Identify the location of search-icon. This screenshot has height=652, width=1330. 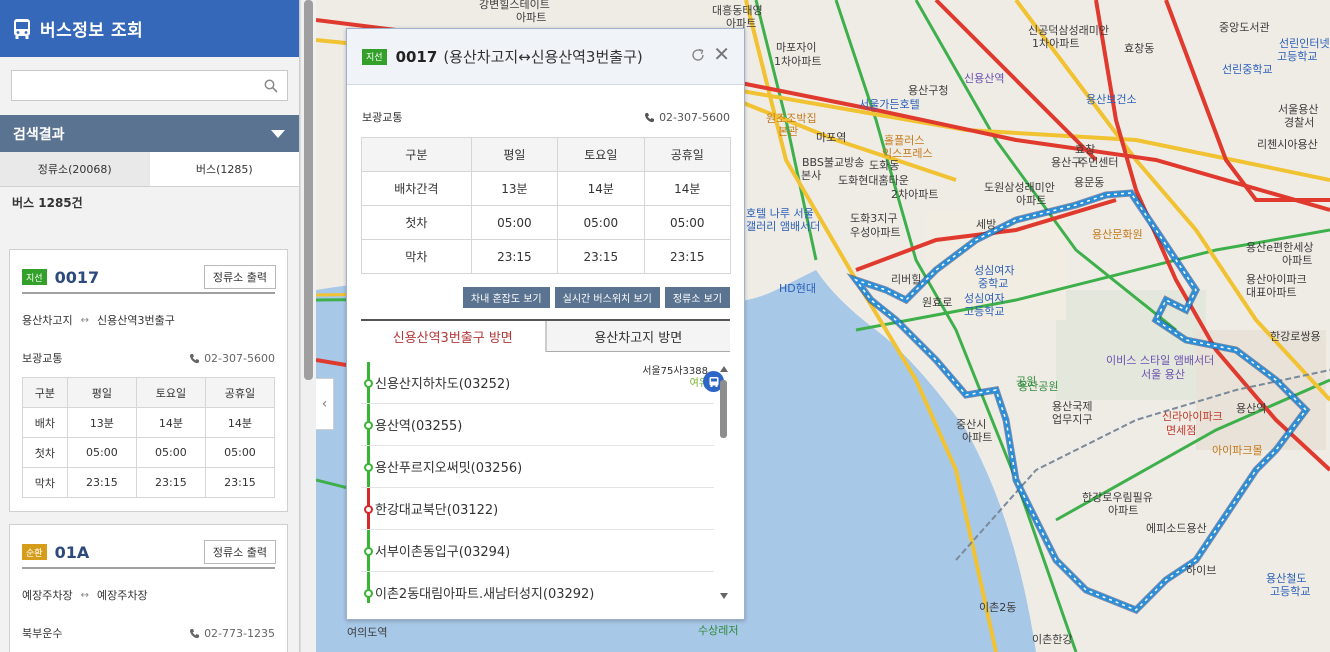
(271, 86).